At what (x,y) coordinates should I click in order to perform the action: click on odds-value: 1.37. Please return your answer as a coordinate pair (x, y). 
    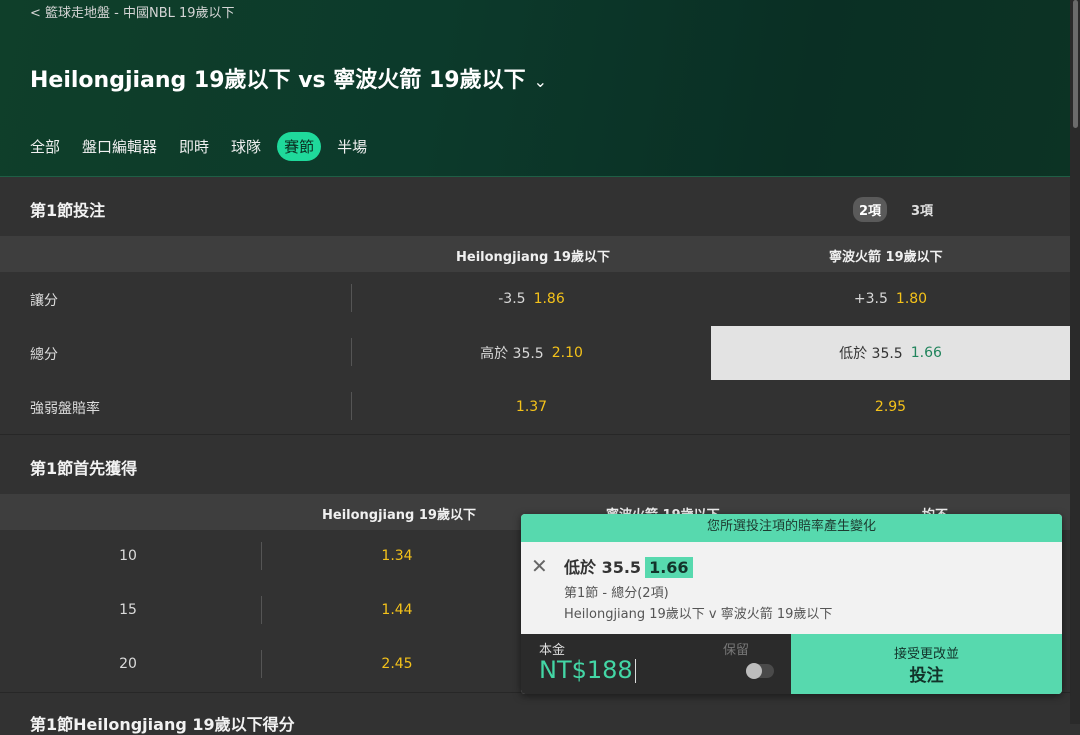
    Looking at the image, I should click on (531, 407).